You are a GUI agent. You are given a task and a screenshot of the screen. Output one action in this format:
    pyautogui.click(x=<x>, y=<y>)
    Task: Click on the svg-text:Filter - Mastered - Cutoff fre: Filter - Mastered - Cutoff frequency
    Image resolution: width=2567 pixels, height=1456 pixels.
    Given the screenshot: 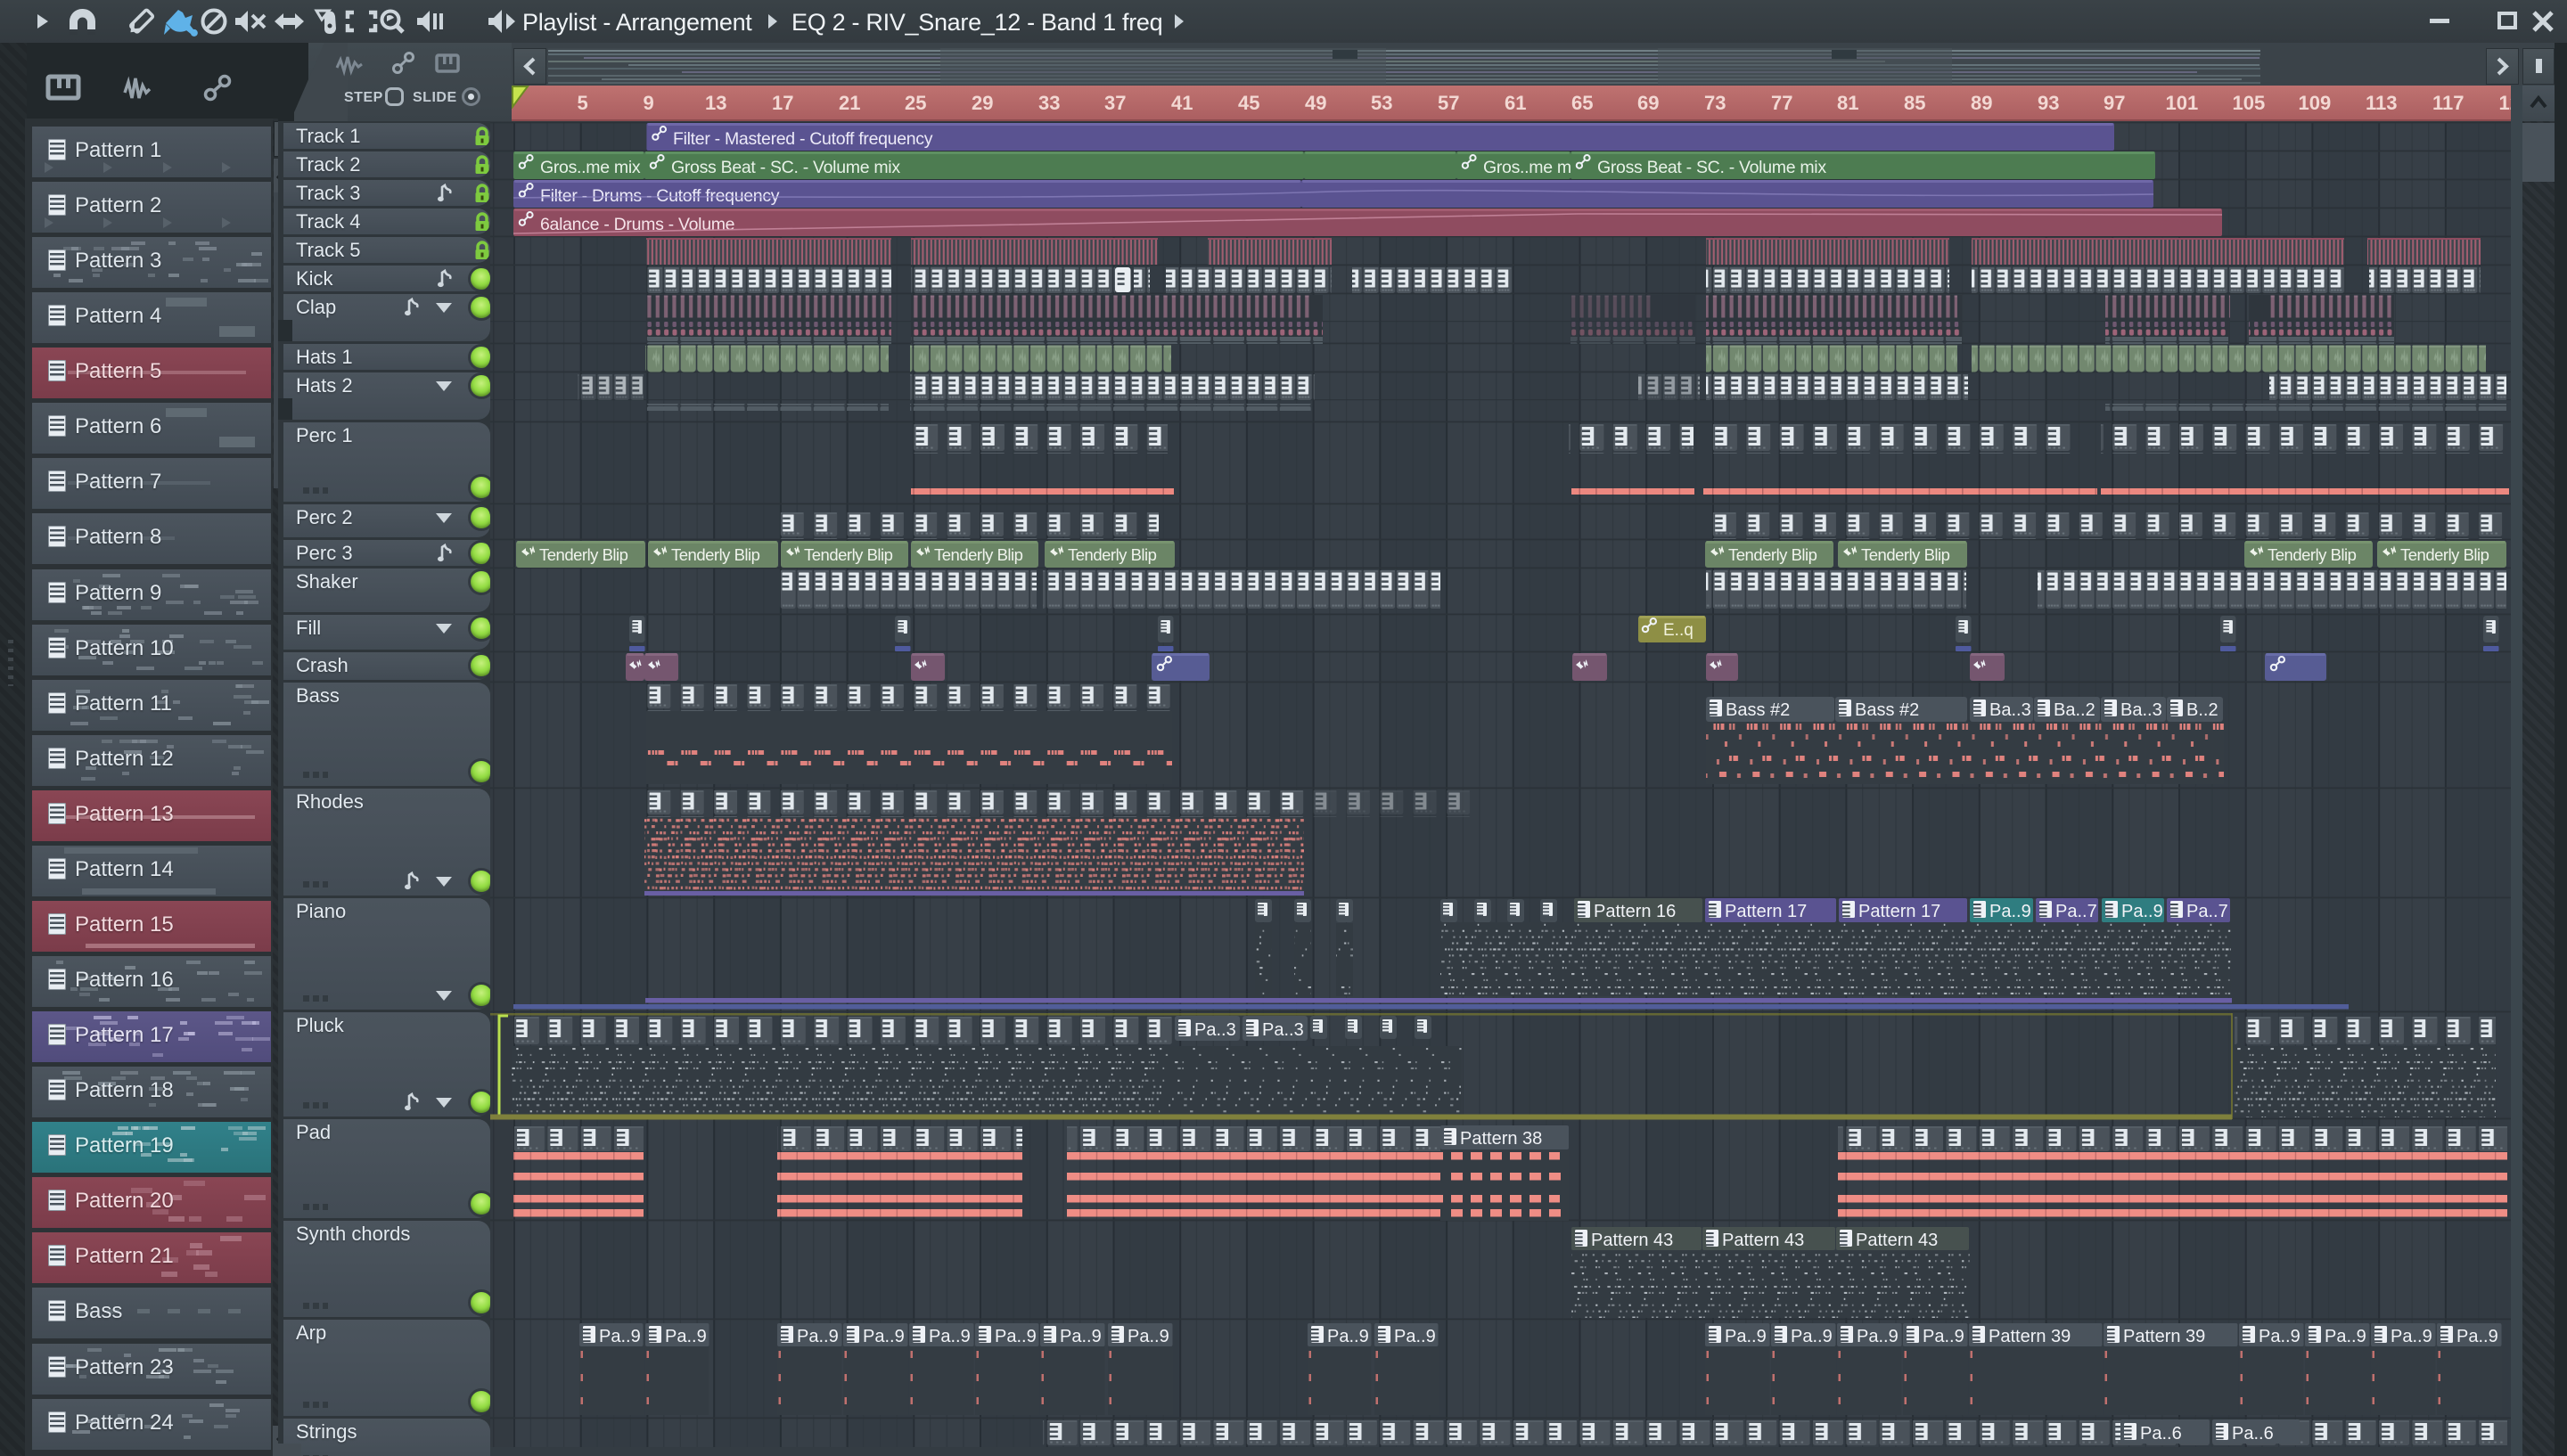 What is the action you would take?
    pyautogui.click(x=803, y=139)
    